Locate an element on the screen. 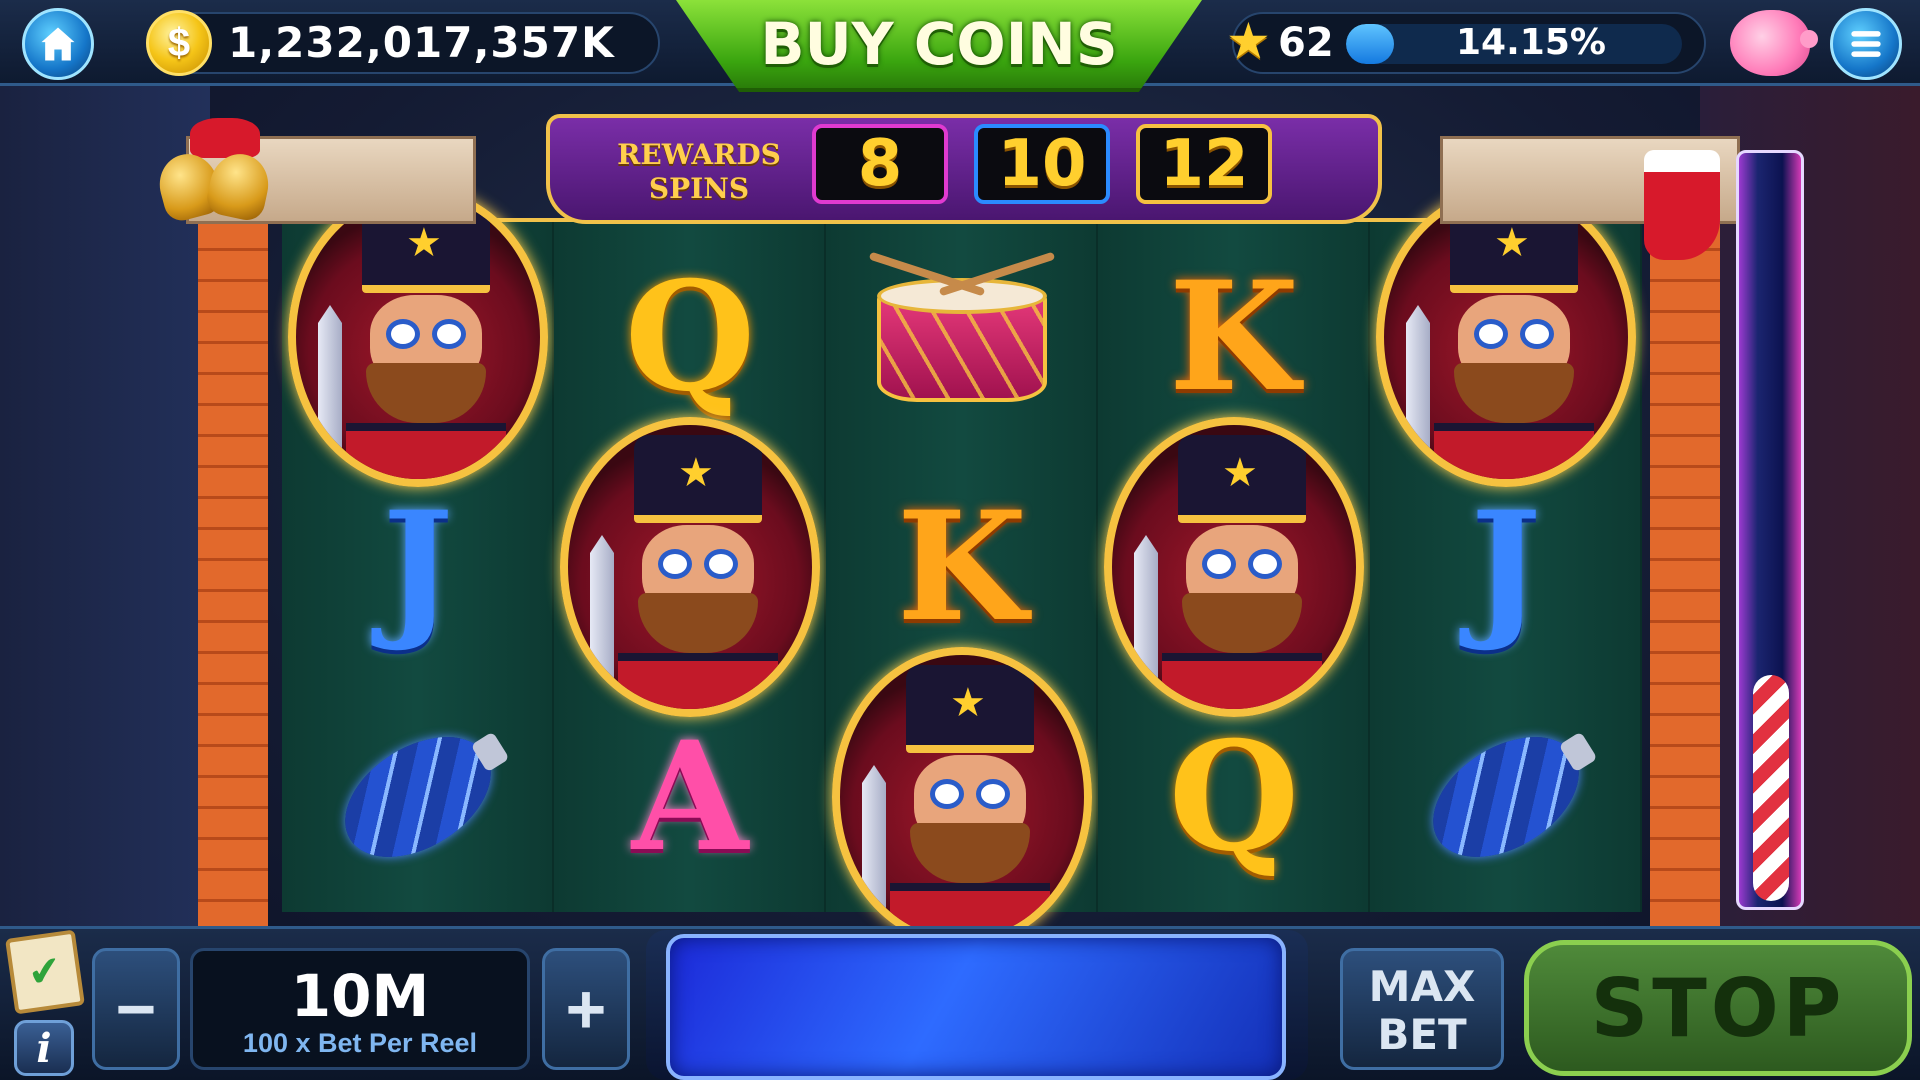  max-bet-label-line2: BET is located at coordinates (1422, 1034).